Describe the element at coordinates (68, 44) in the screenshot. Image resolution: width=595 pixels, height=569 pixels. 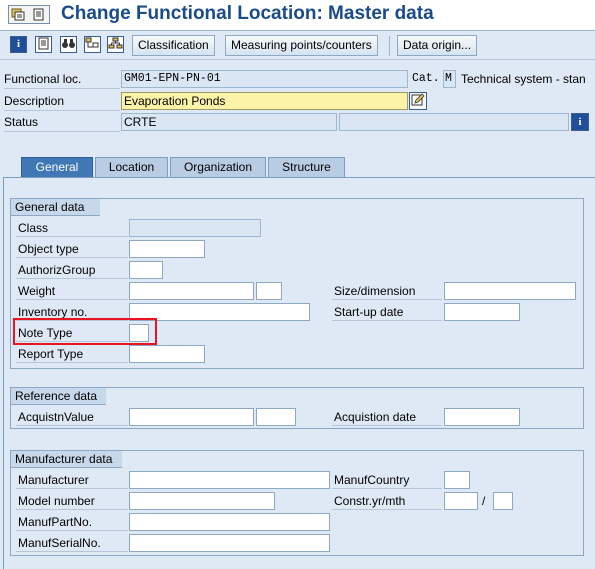
I see `binoculars-icon` at that location.